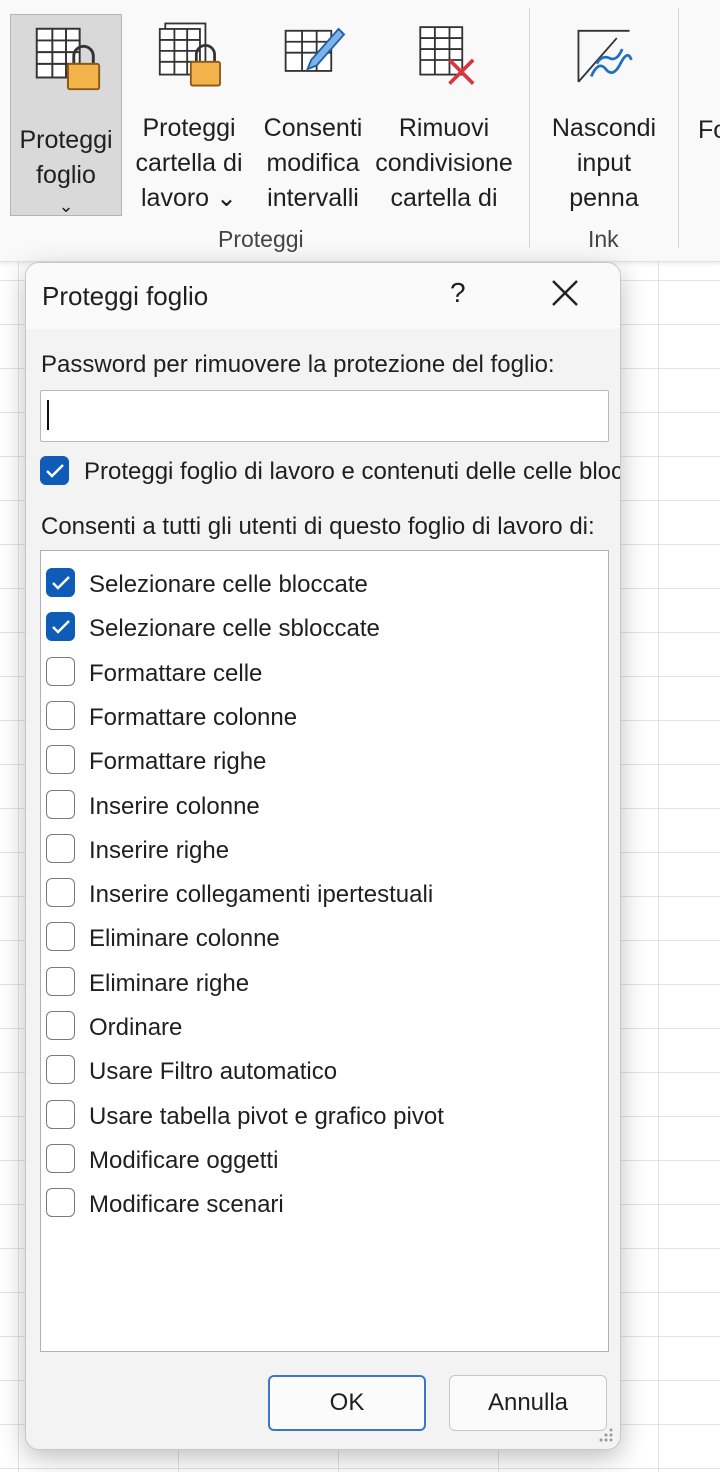  Describe the element at coordinates (324, 1159) in the screenshot. I see `permission-item: Modificare oggetti` at that location.